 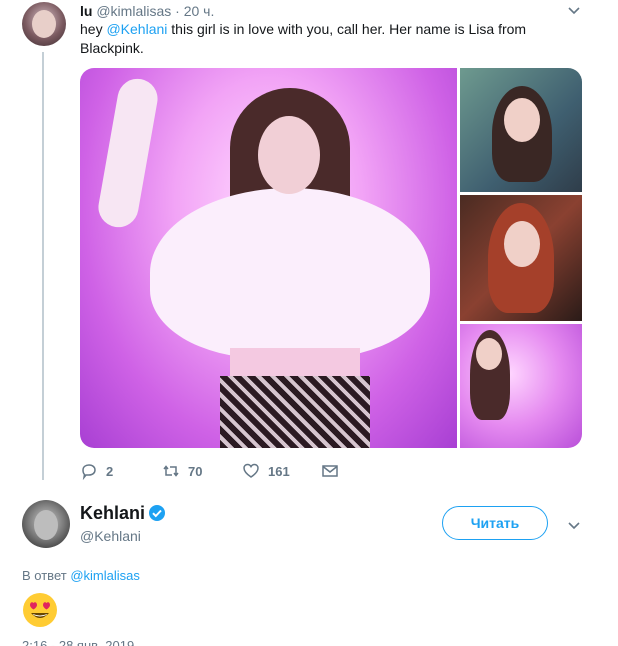 What do you see at coordinates (78, 642) in the screenshot?
I see `tweet2-timestamp: 2:16 - 28 янв. 2019` at bounding box center [78, 642].